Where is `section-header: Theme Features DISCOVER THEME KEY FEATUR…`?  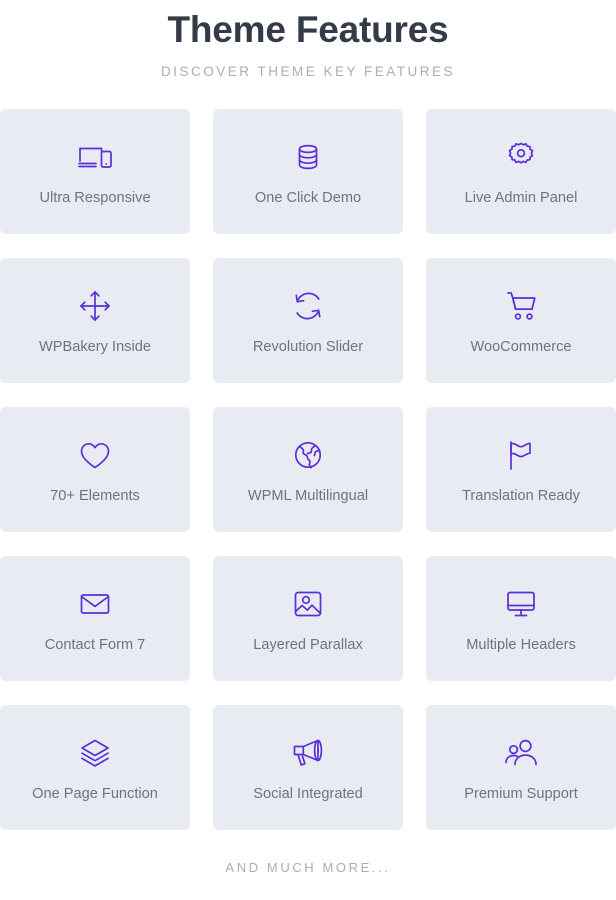 section-header: Theme Features DISCOVER THEME KEY FEATUR… is located at coordinates (308, 40).